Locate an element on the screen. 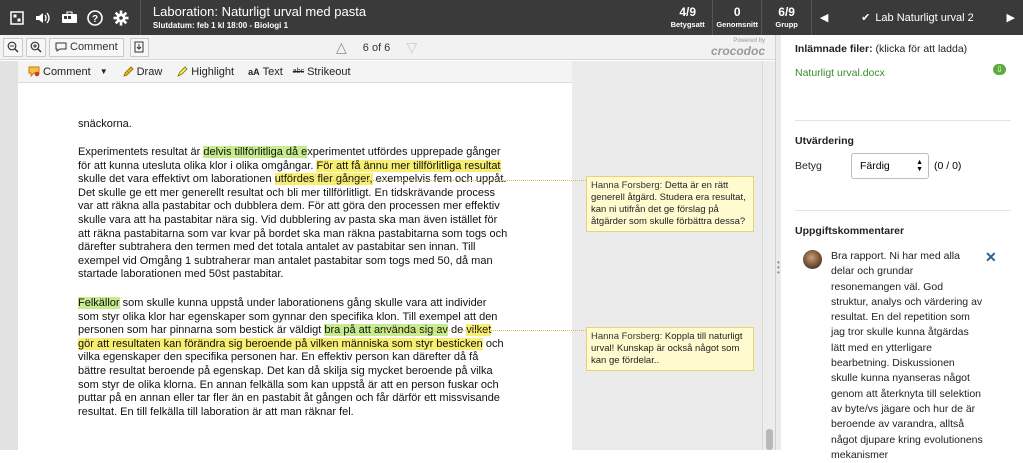  top-icons: ? is located at coordinates (67, 17).